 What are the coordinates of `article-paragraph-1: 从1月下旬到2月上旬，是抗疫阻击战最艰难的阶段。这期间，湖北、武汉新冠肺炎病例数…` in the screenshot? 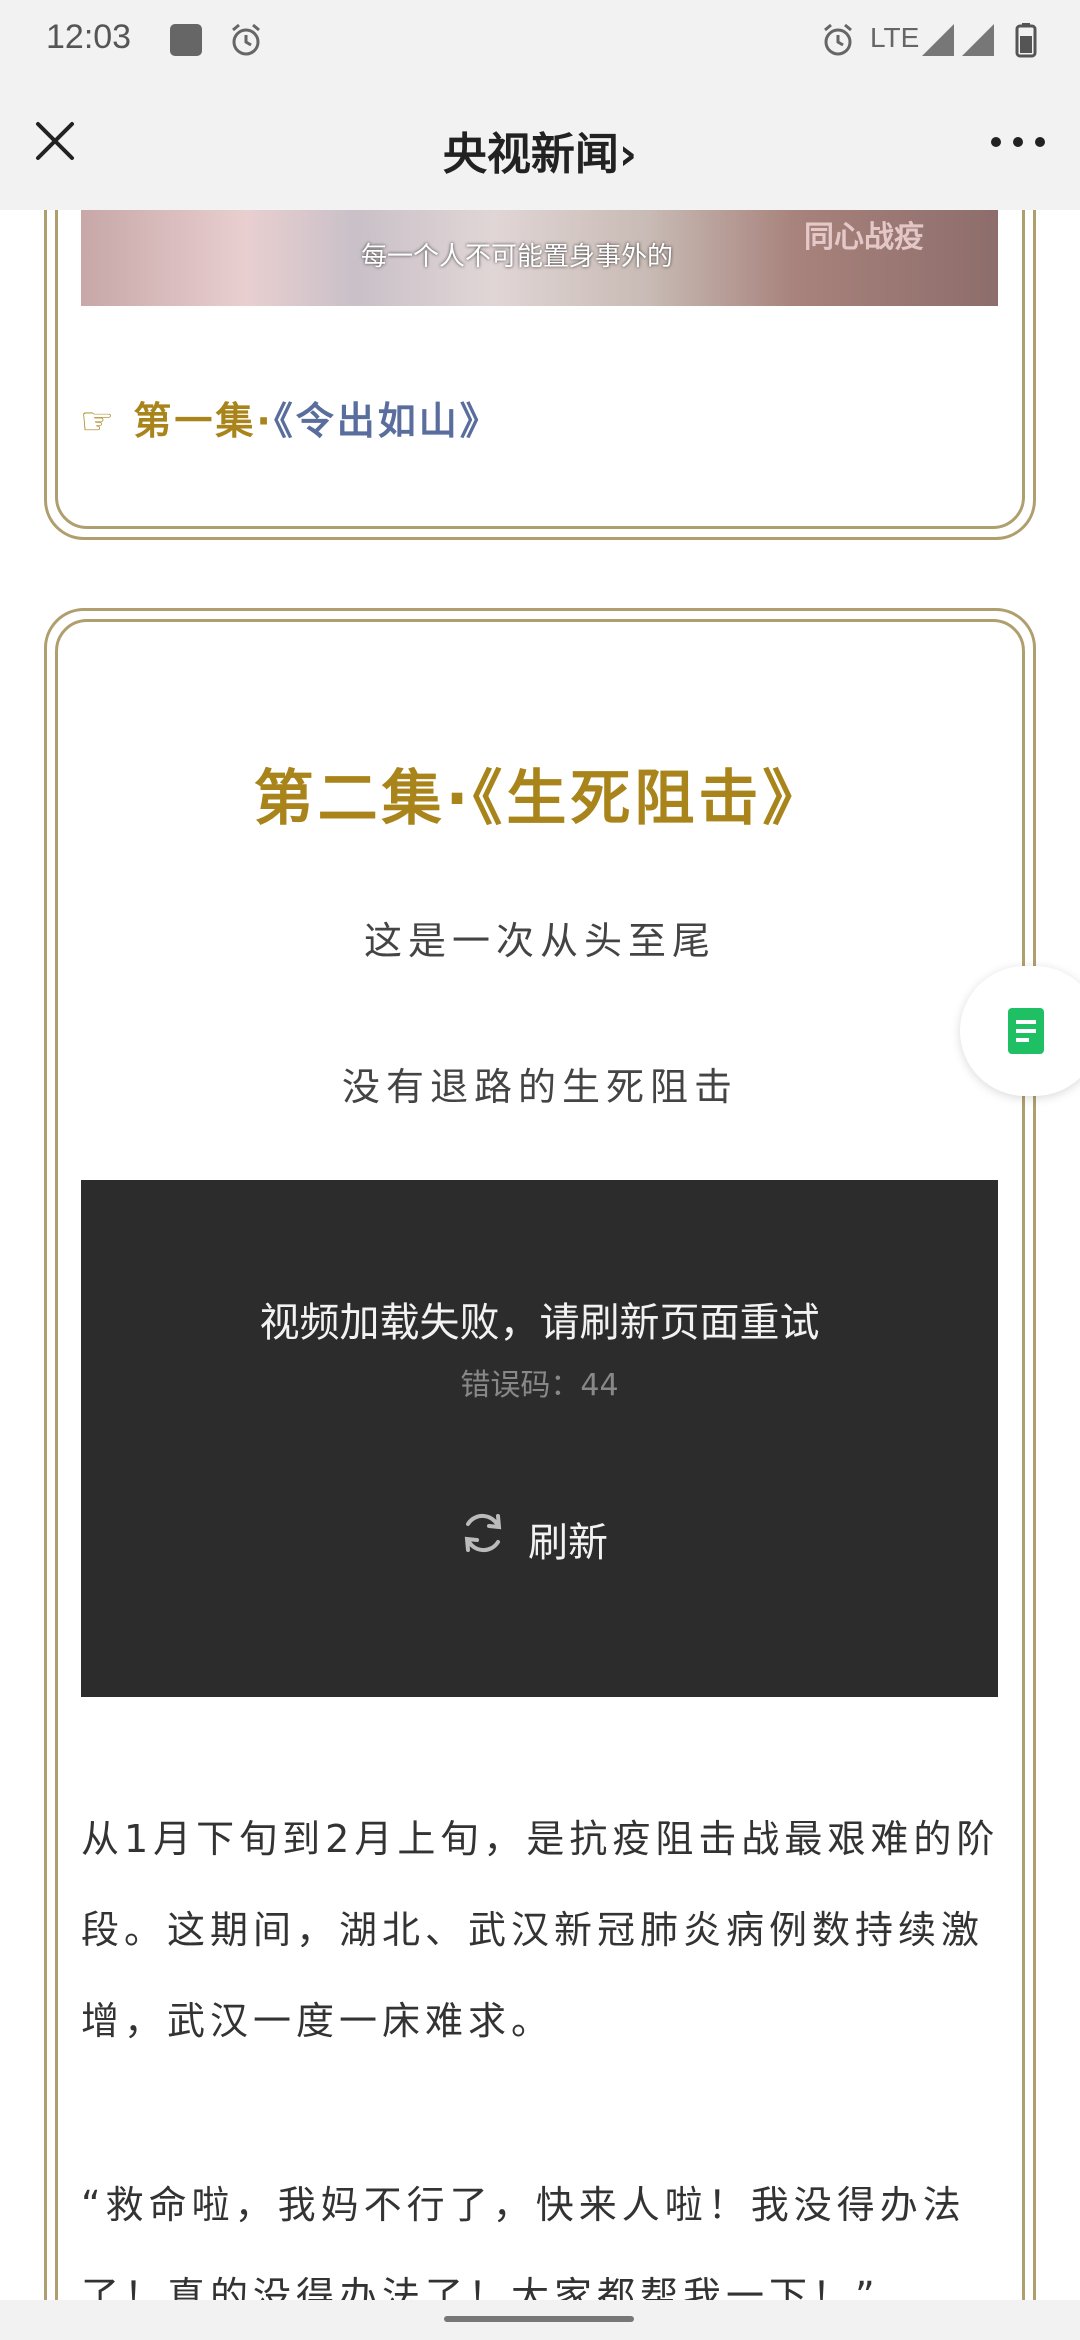 It's located at (540, 1930).